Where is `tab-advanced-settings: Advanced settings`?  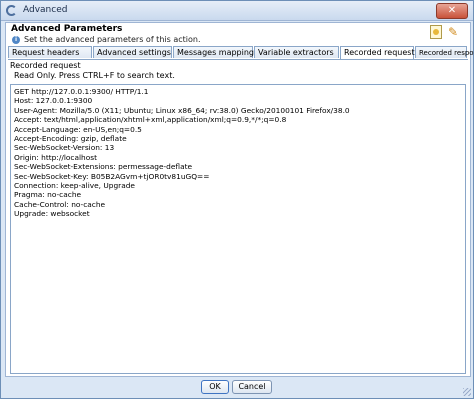 tab-advanced-settings: Advanced settings is located at coordinates (132, 52).